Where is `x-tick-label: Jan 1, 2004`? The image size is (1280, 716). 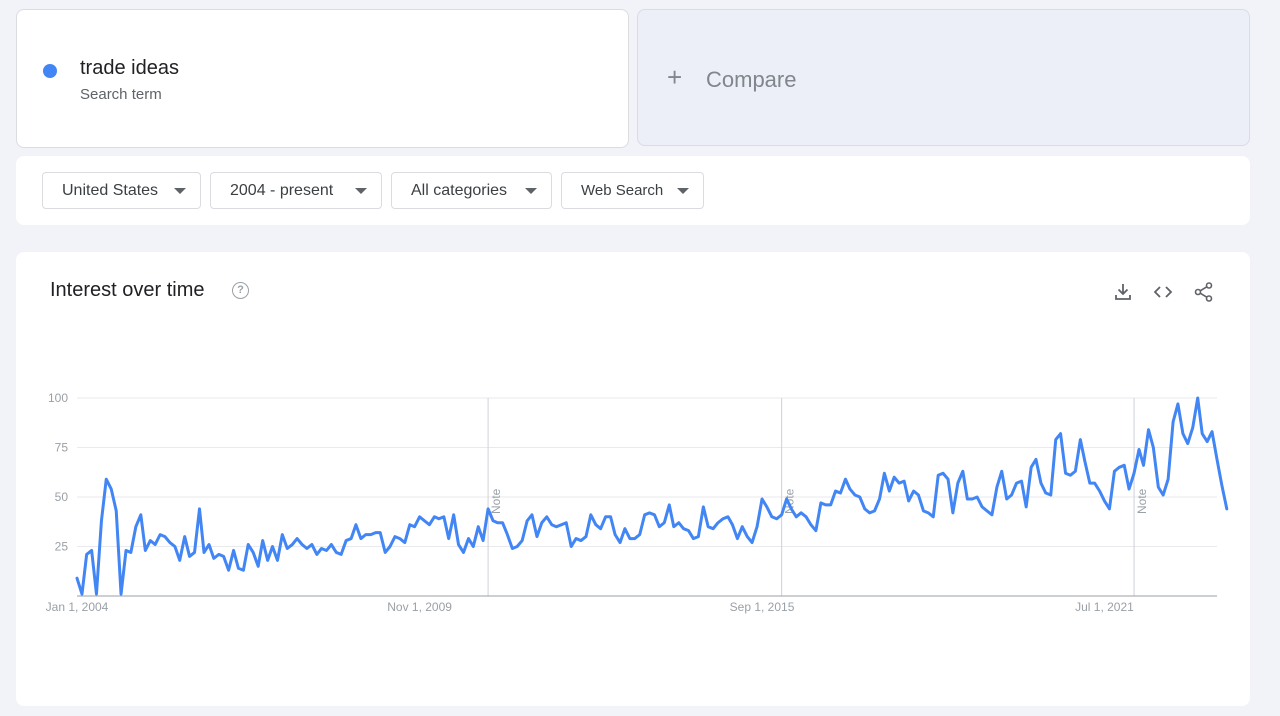
x-tick-label: Jan 1, 2004 is located at coordinates (77, 607).